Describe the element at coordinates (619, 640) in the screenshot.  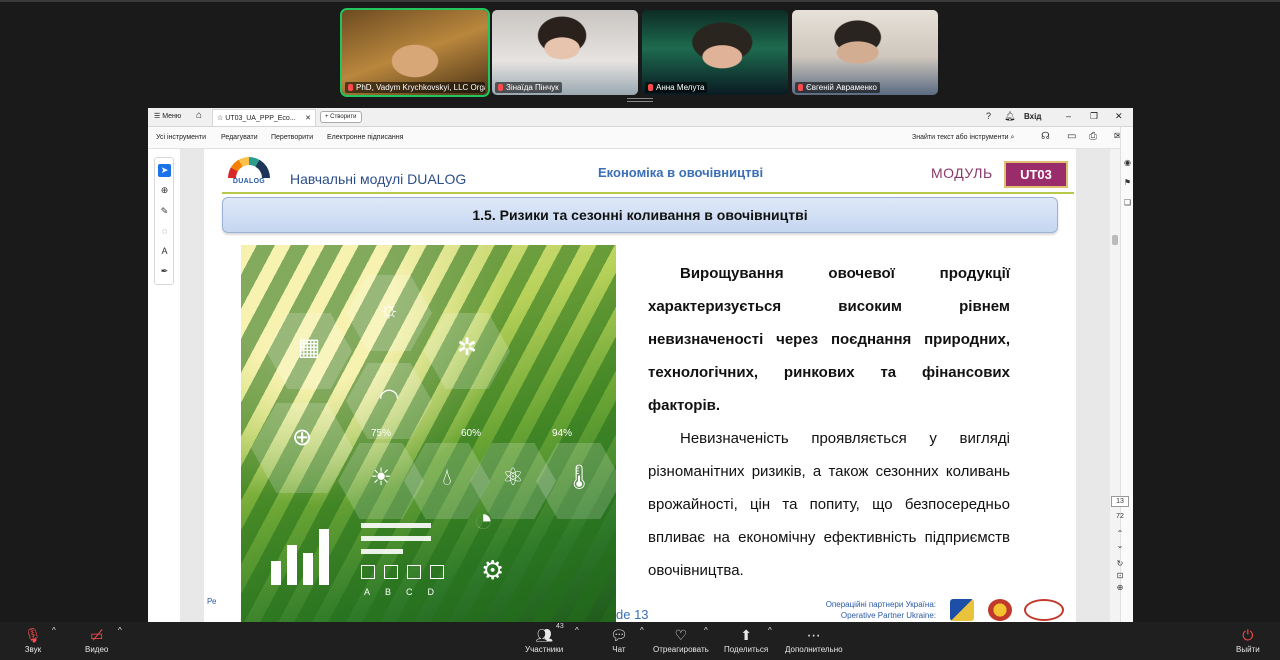
I see `chat-button: 💬︎ Чат` at that location.